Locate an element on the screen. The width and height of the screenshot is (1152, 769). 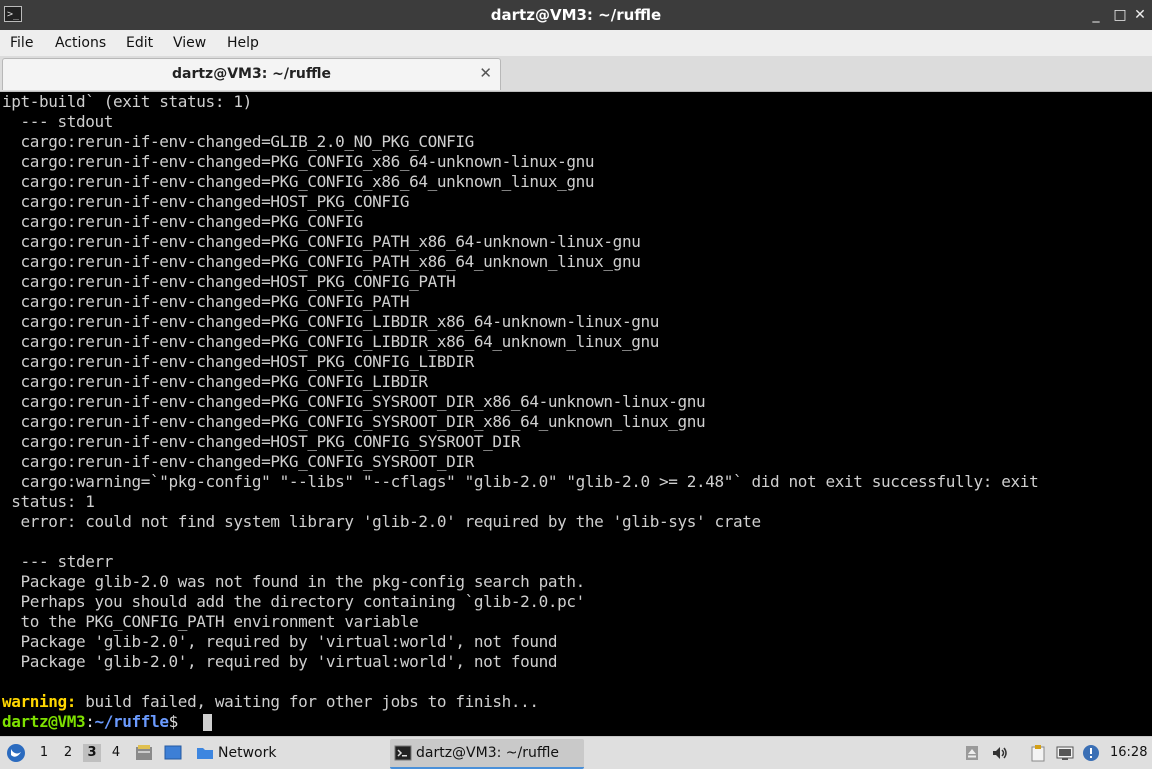
terminal-line: cargo:rerun-if-env-changed=PKG_CONFIG is located at coordinates (183, 221).